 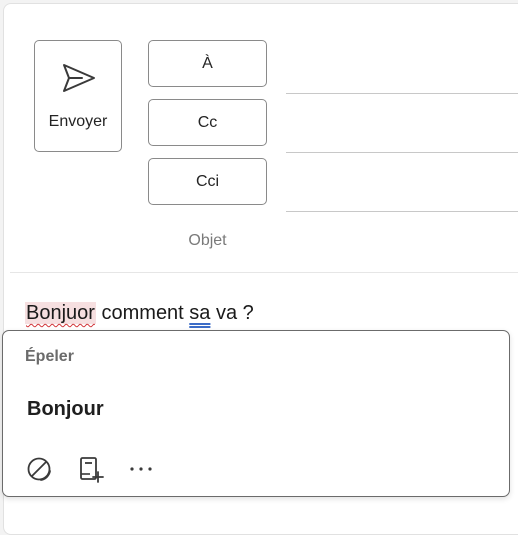 What do you see at coordinates (65, 409) in the screenshot?
I see `spelling-suggestion: Bonjour` at bounding box center [65, 409].